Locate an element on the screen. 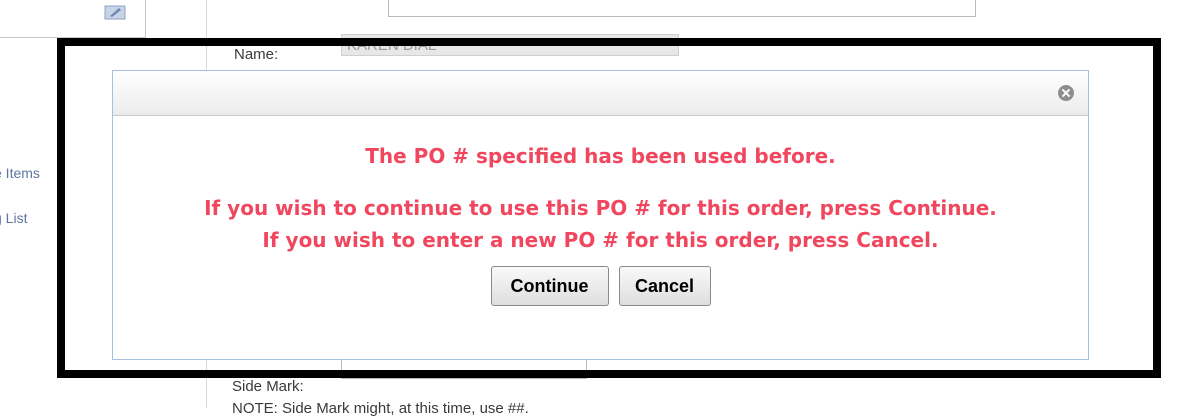 Image resolution: width=1195 pixels, height=417 pixels. left-panel is located at coordinates (73, 19).